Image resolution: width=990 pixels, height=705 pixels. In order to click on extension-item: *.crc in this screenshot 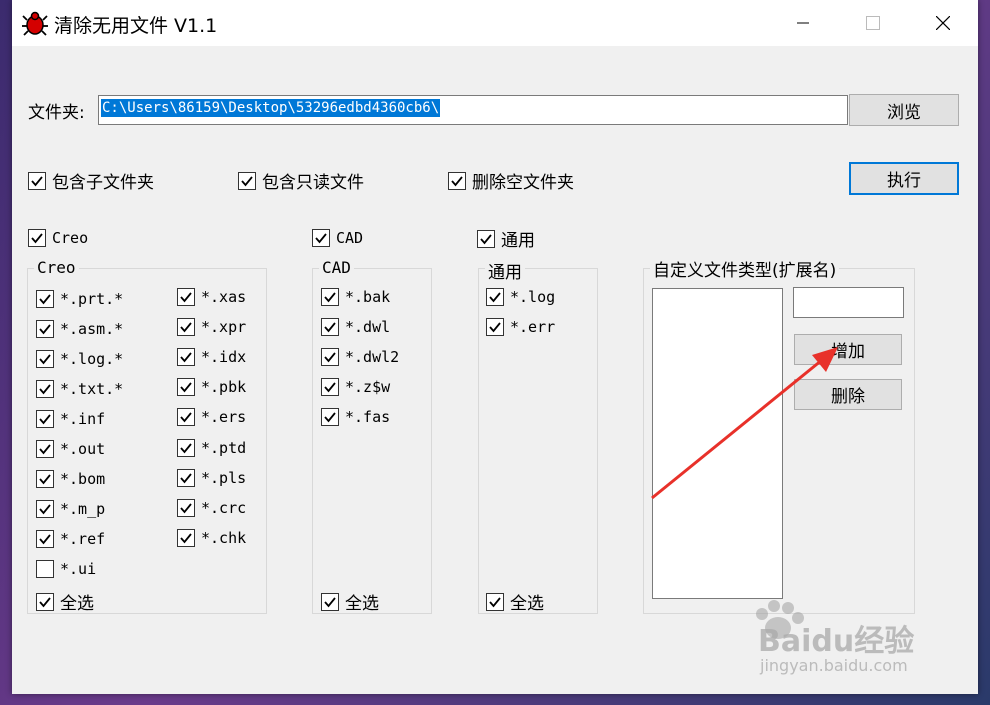, I will do `click(211, 507)`.